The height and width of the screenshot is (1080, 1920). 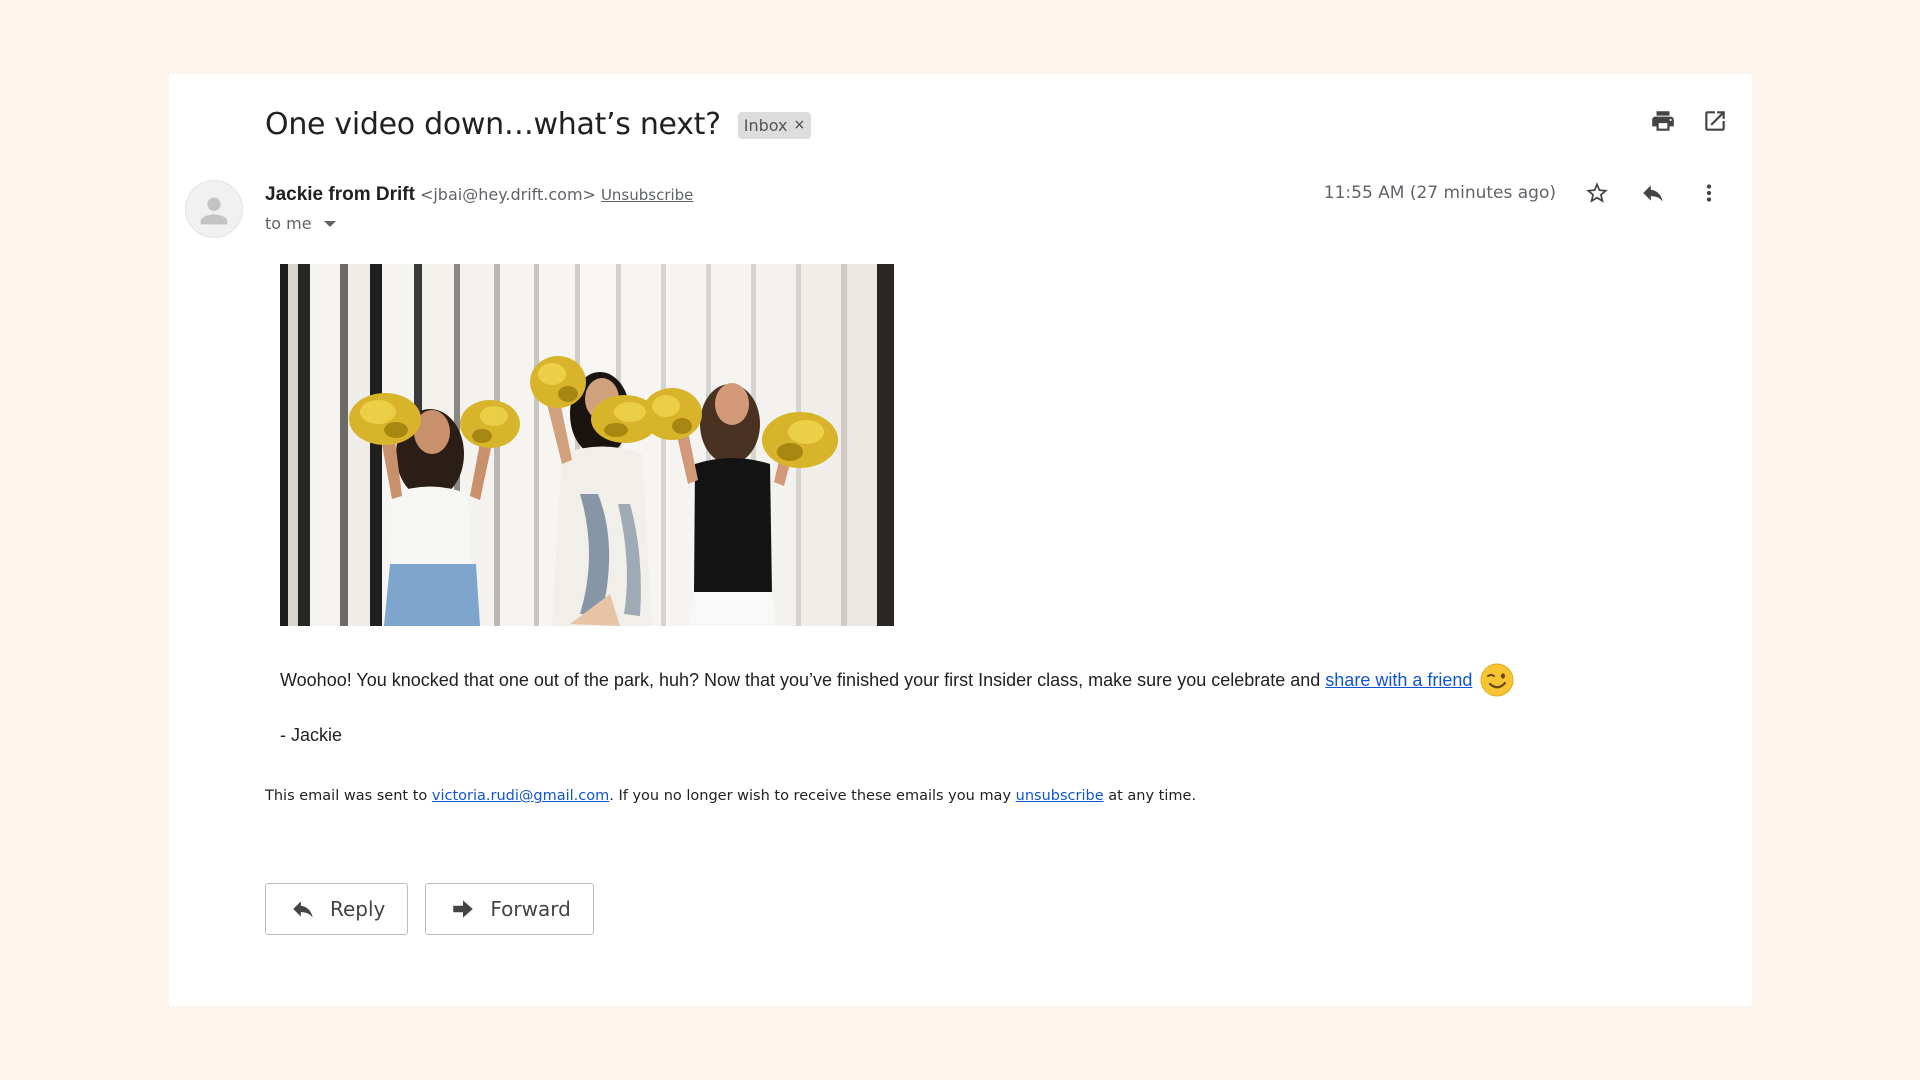 I want to click on forward-button-label: Forward, so click(x=530, y=909).